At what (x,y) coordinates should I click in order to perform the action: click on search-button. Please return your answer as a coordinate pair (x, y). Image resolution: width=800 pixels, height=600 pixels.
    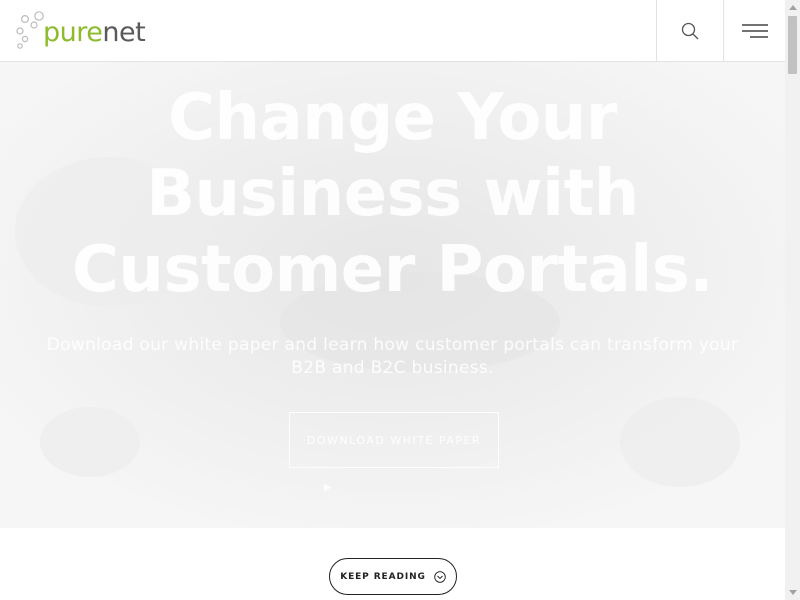
    Looking at the image, I should click on (689, 31).